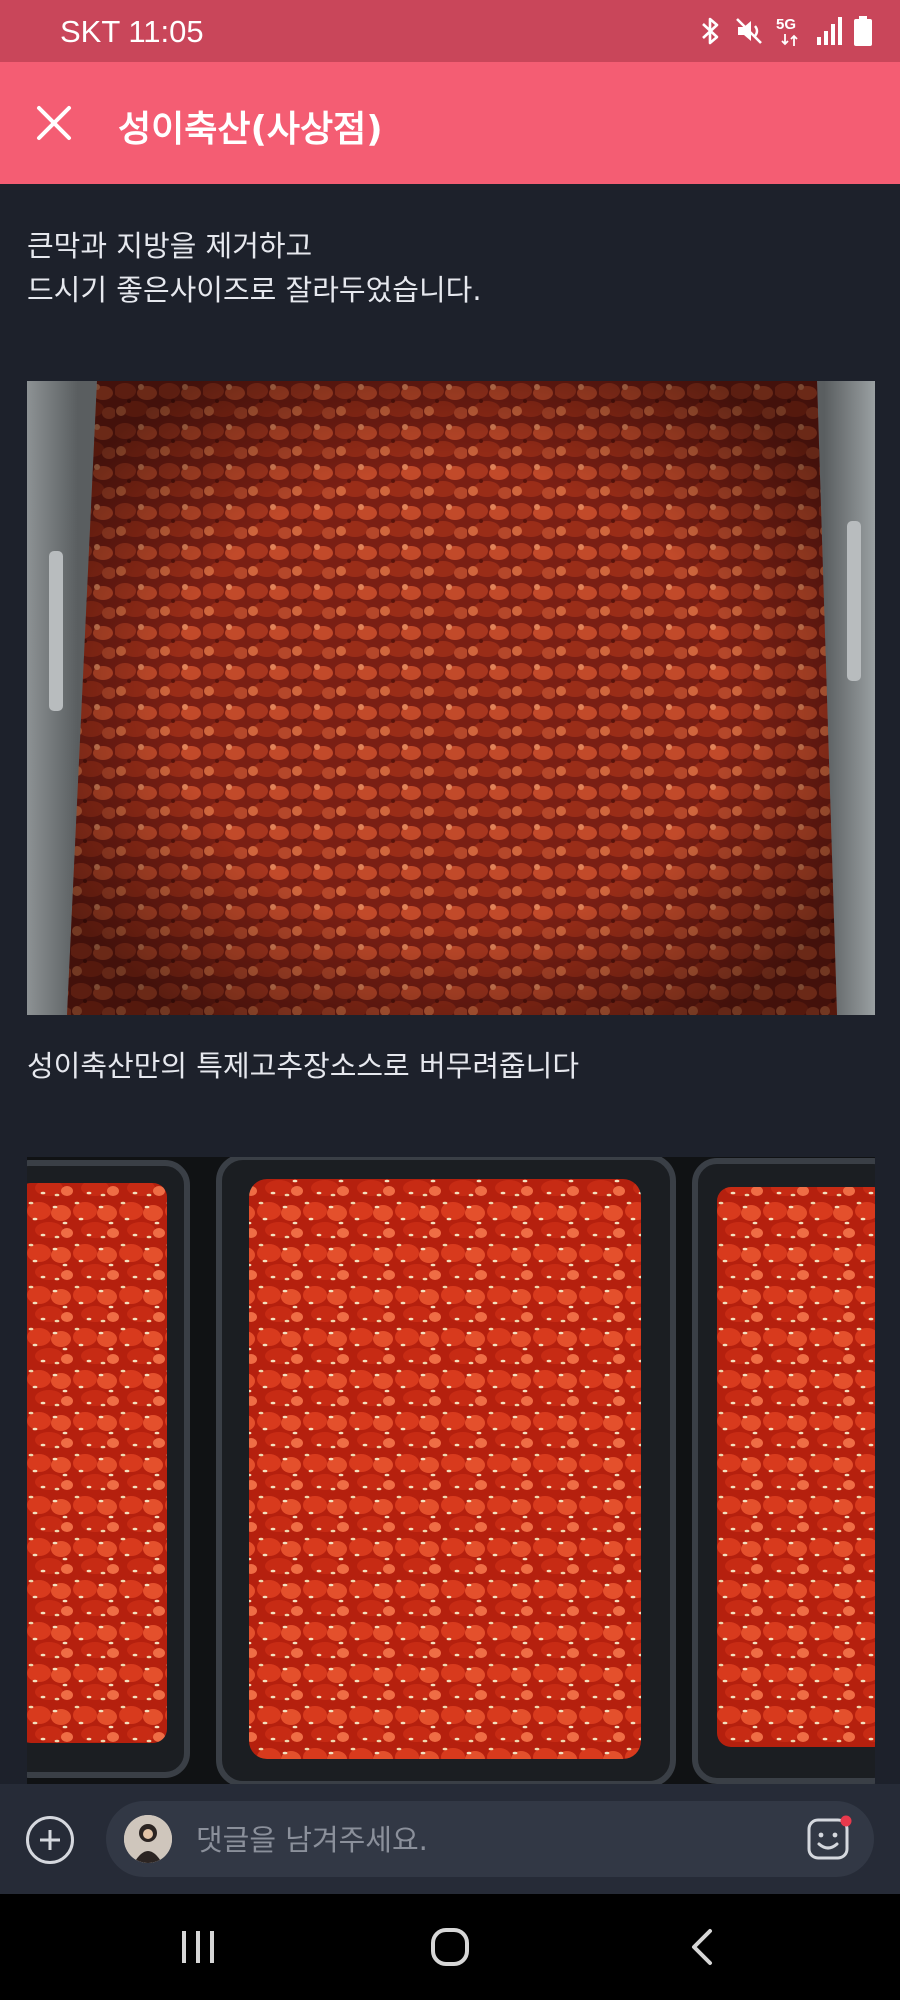 The image size is (900, 2000). Describe the element at coordinates (786, 24) in the screenshot. I see `5g-label: 5G` at that location.